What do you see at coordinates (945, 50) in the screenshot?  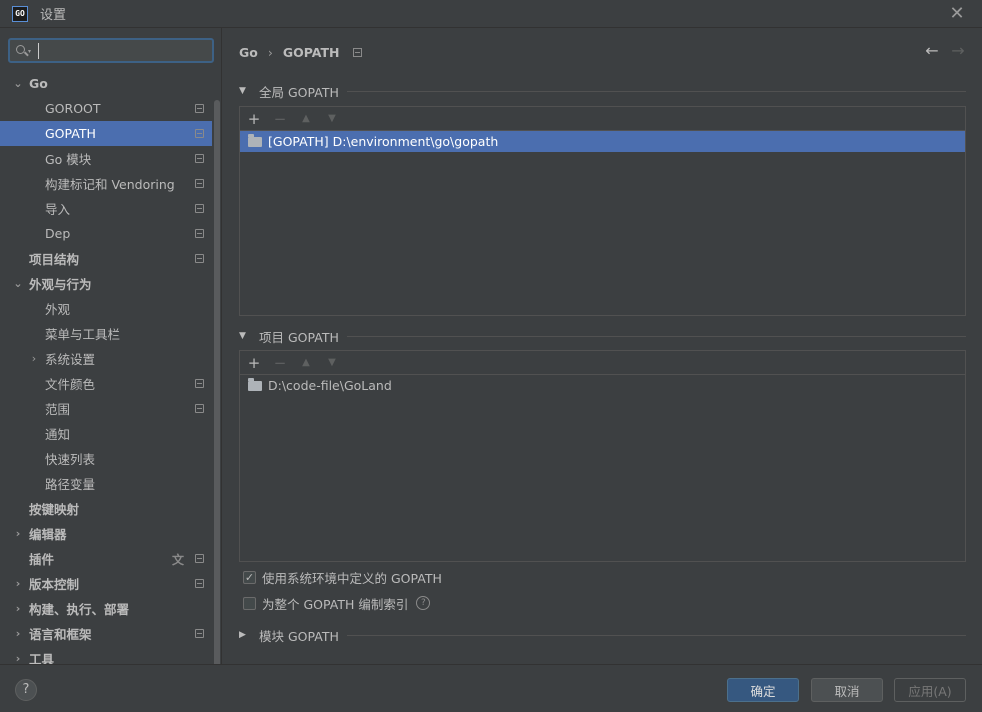 I see `history-navigation: ← →` at bounding box center [945, 50].